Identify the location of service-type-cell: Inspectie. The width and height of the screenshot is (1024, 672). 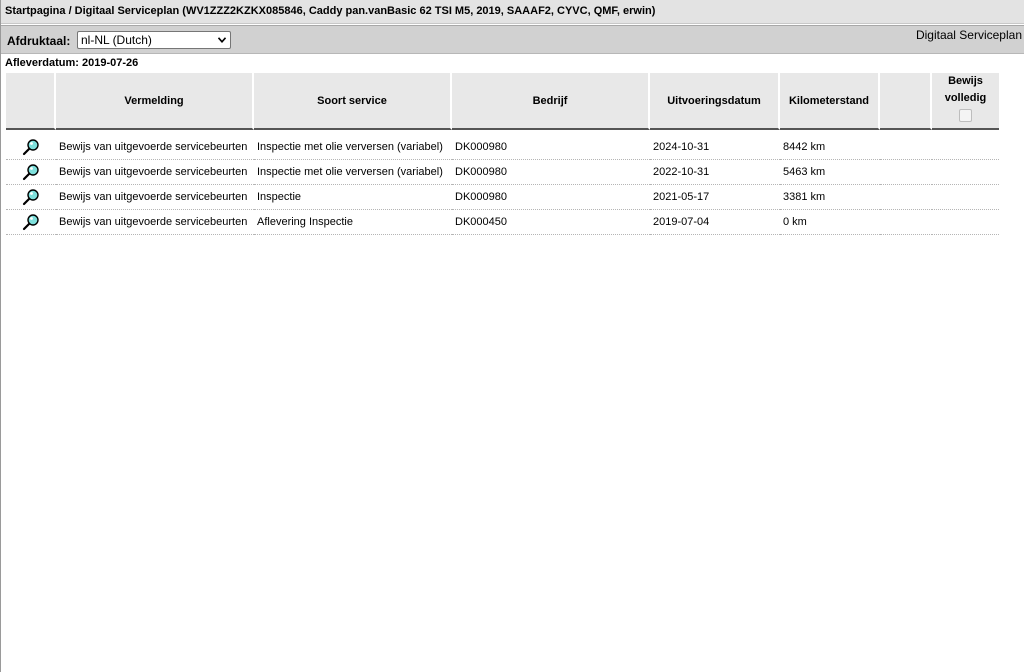
(353, 197).